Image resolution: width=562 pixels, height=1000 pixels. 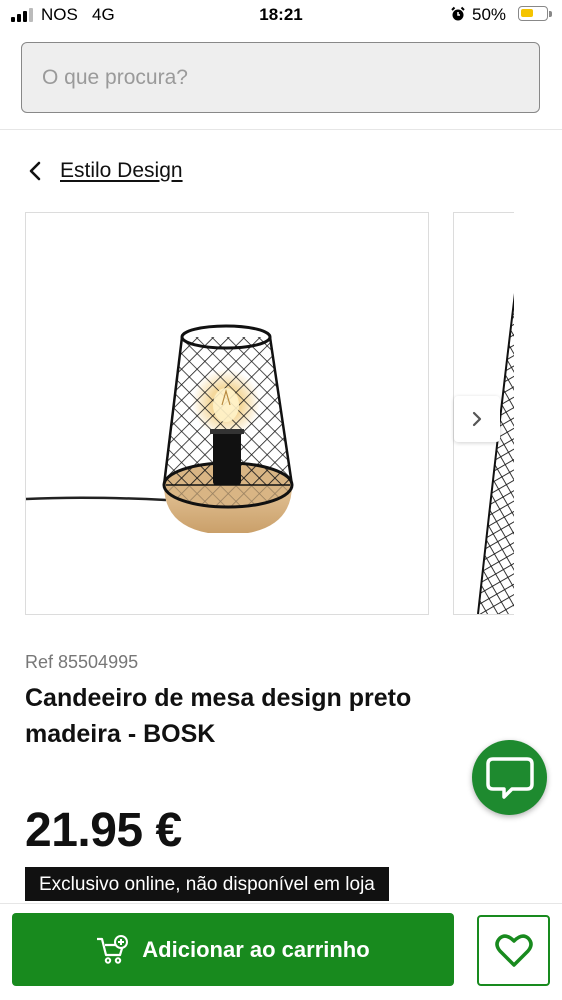 What do you see at coordinates (458, 13) in the screenshot?
I see `alarm-icon` at bounding box center [458, 13].